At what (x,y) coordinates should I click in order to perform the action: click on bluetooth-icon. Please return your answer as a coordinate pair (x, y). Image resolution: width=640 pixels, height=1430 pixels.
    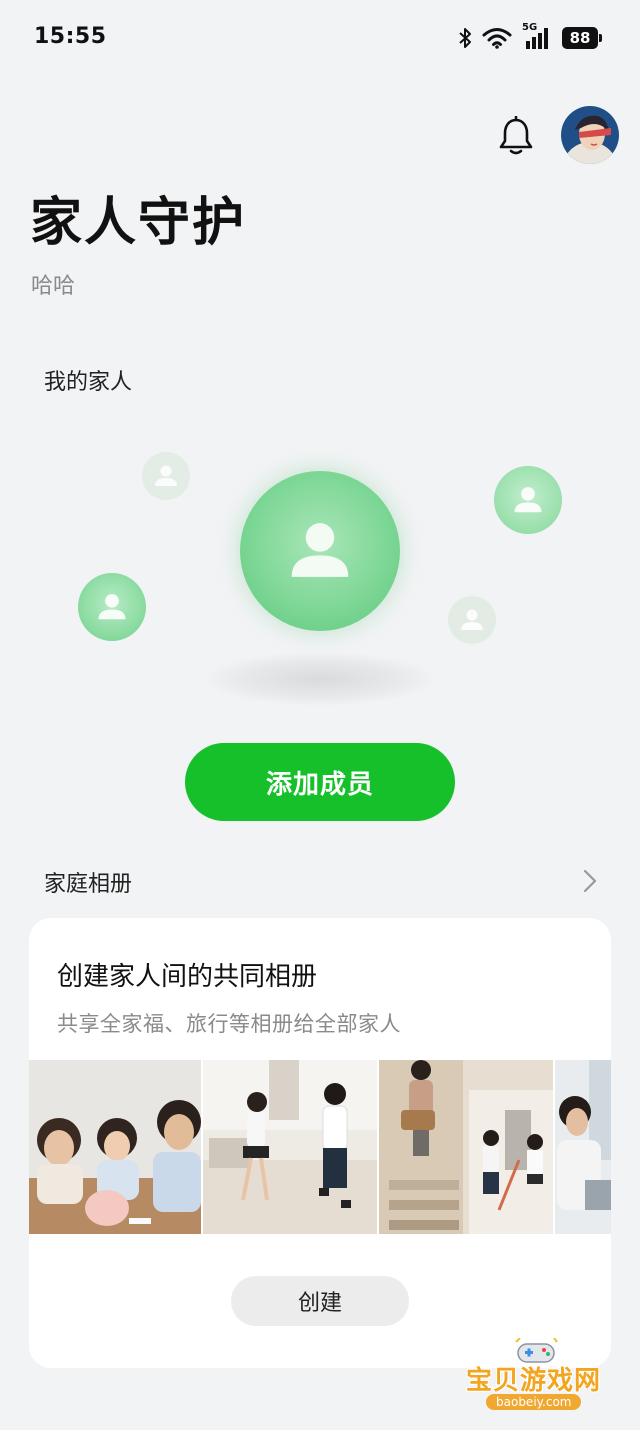
    Looking at the image, I should click on (465, 38).